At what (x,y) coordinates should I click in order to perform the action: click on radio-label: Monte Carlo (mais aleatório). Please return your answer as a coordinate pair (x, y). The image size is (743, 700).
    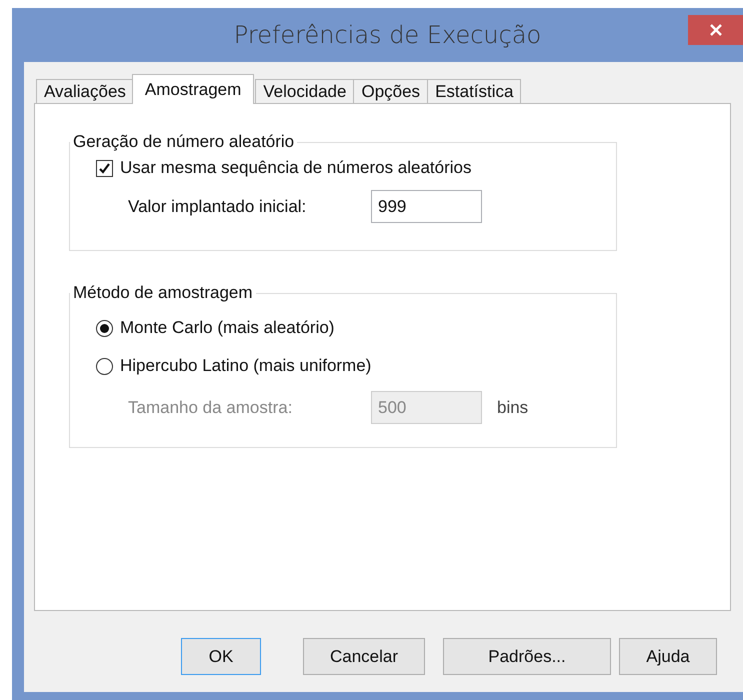
    Looking at the image, I should click on (227, 328).